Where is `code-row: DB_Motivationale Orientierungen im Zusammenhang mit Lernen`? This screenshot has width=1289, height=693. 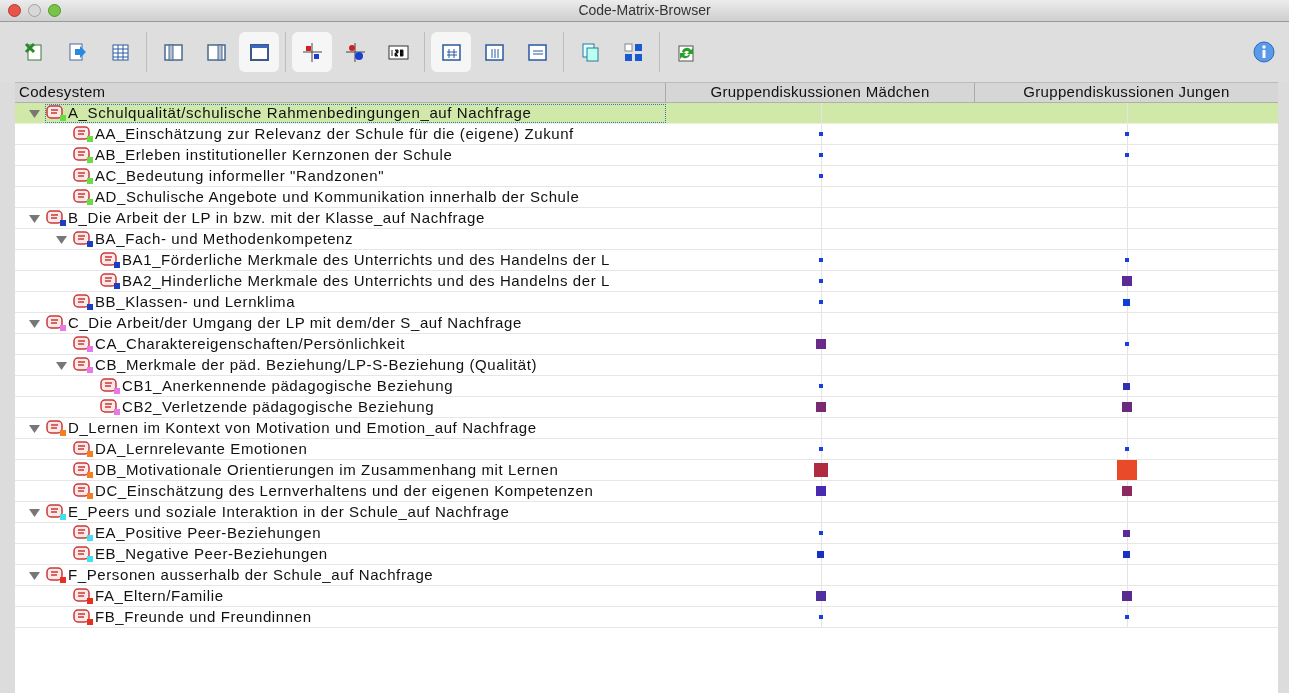
code-row: DB_Motivationale Orientierungen im Zusammenhang mit Lernen is located at coordinates (646, 470).